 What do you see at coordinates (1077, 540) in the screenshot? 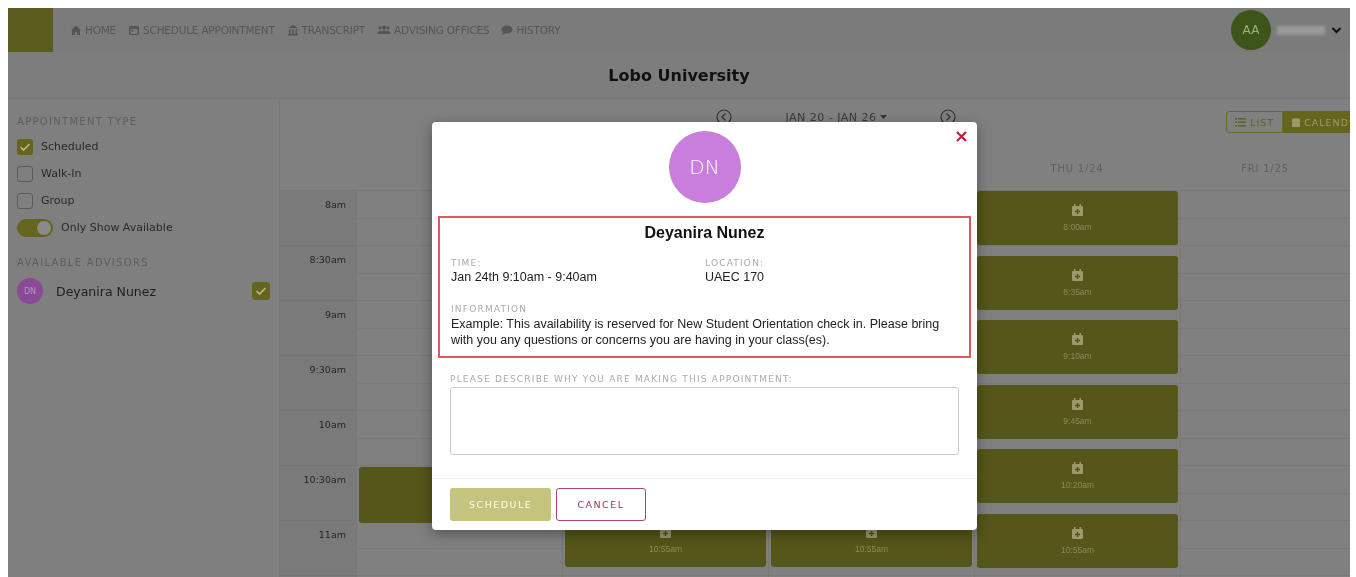
I see `time-slot: 10:55am` at bounding box center [1077, 540].